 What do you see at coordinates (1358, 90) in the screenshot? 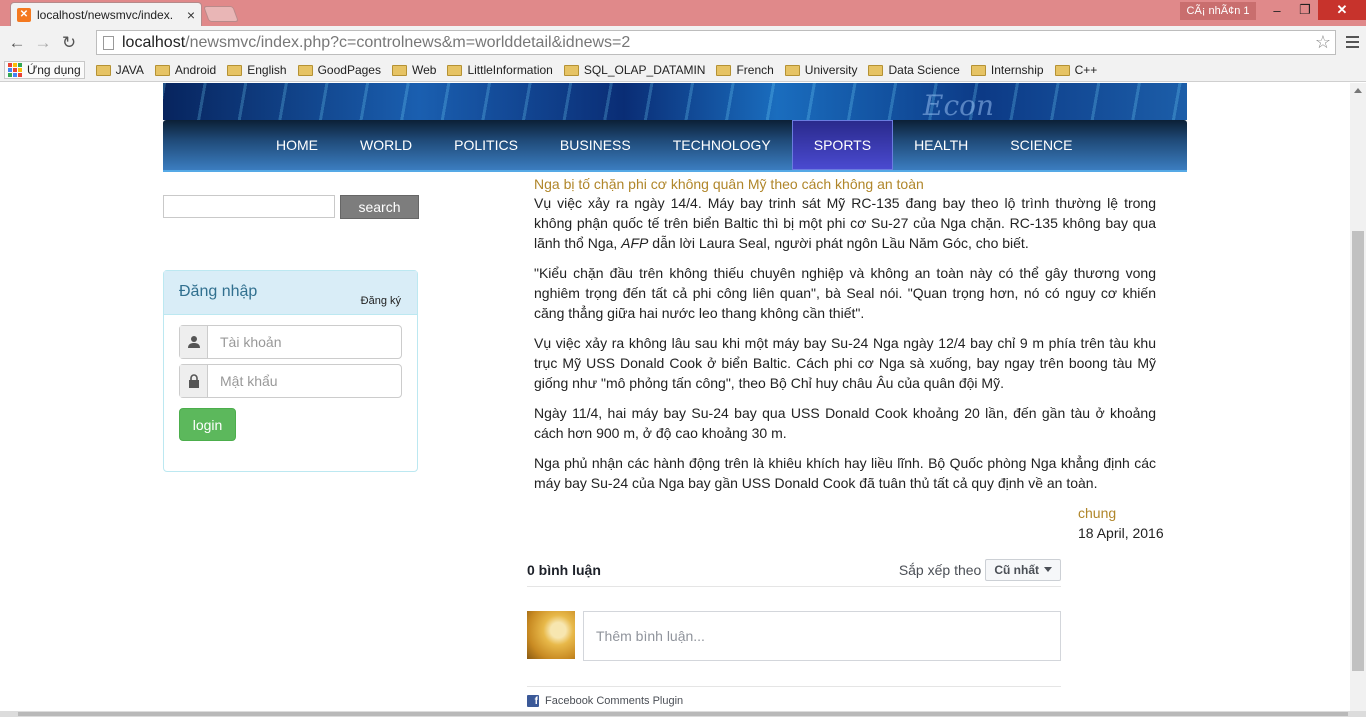
I see `scroll-up-icon` at bounding box center [1358, 90].